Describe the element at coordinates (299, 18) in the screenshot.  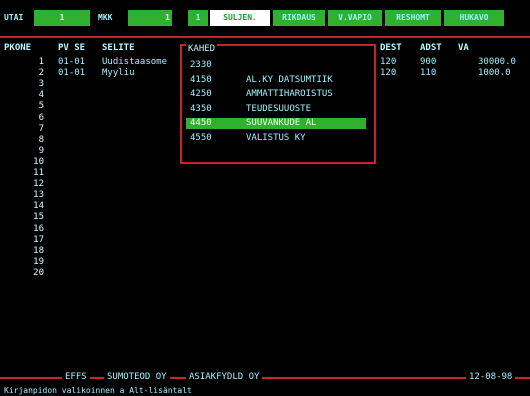
I see `tab-1: RIKDAUS` at that location.